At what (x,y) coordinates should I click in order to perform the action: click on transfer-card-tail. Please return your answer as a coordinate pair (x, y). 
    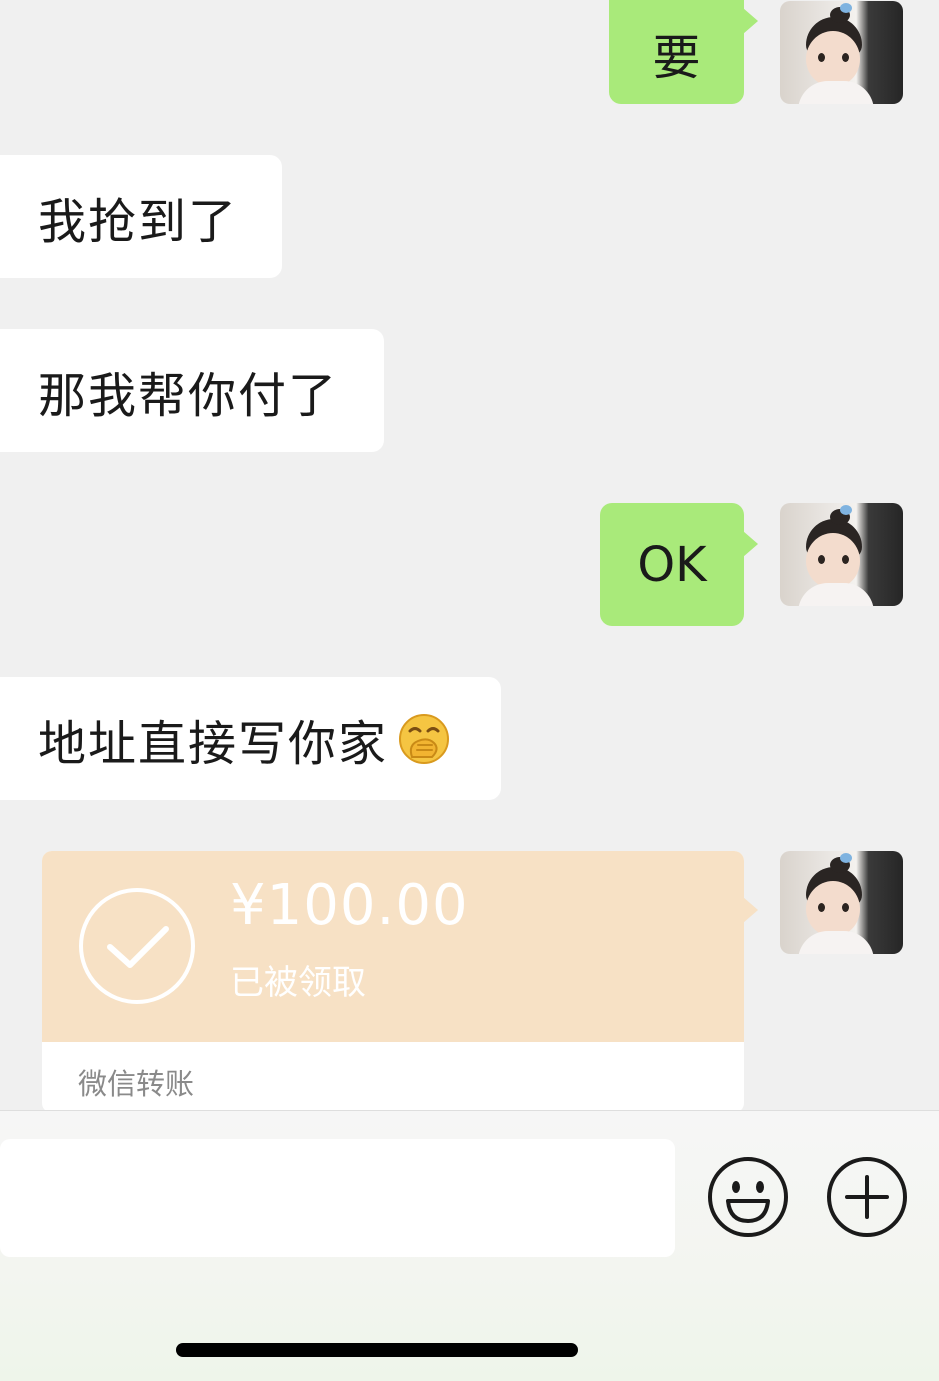
    Looking at the image, I should click on (750, 910).